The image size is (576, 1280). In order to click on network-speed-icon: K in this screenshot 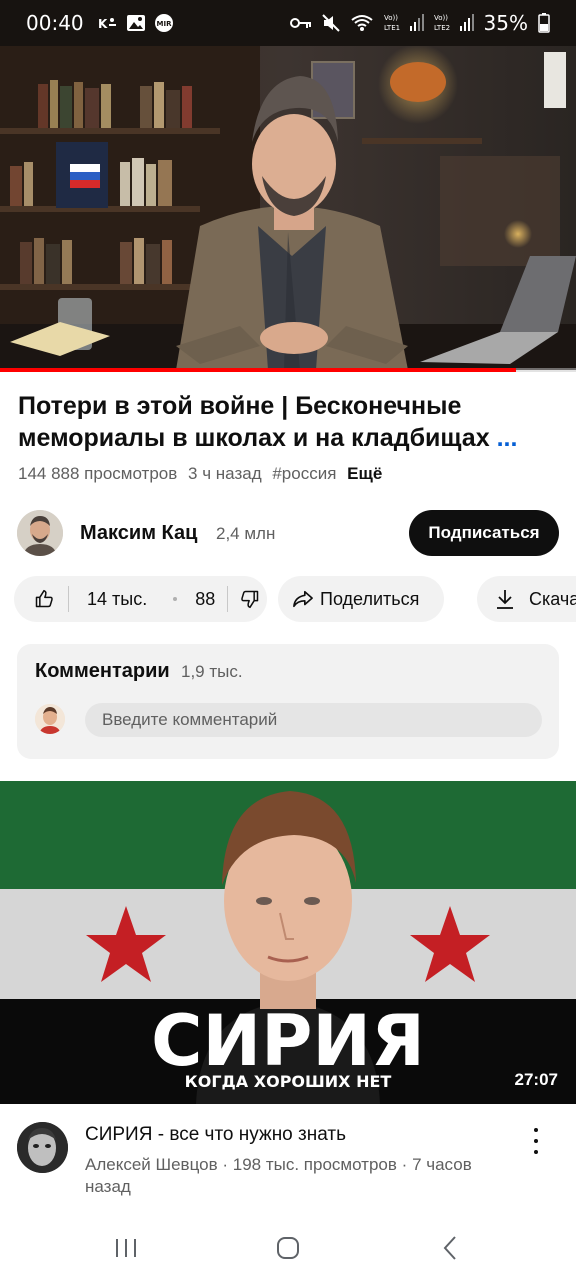, I will do `click(108, 23)`.